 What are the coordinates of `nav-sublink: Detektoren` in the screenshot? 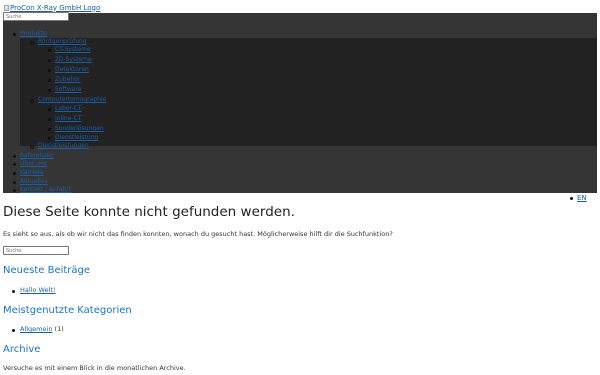 It's located at (72, 69).